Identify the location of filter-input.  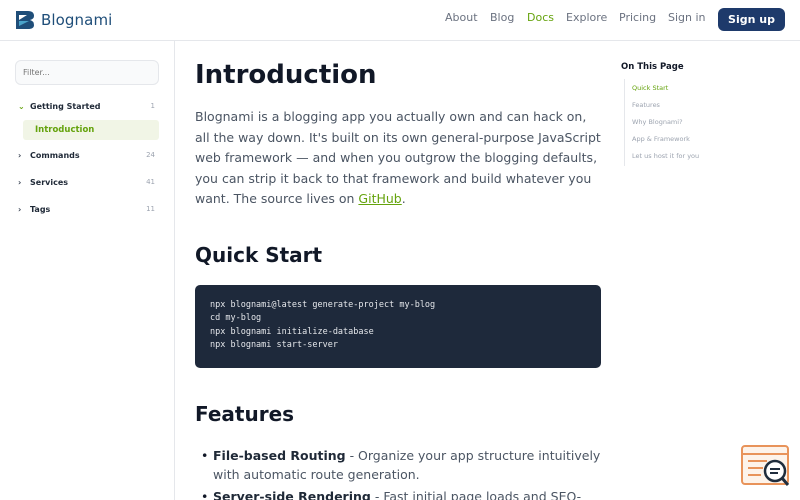
(87, 72).